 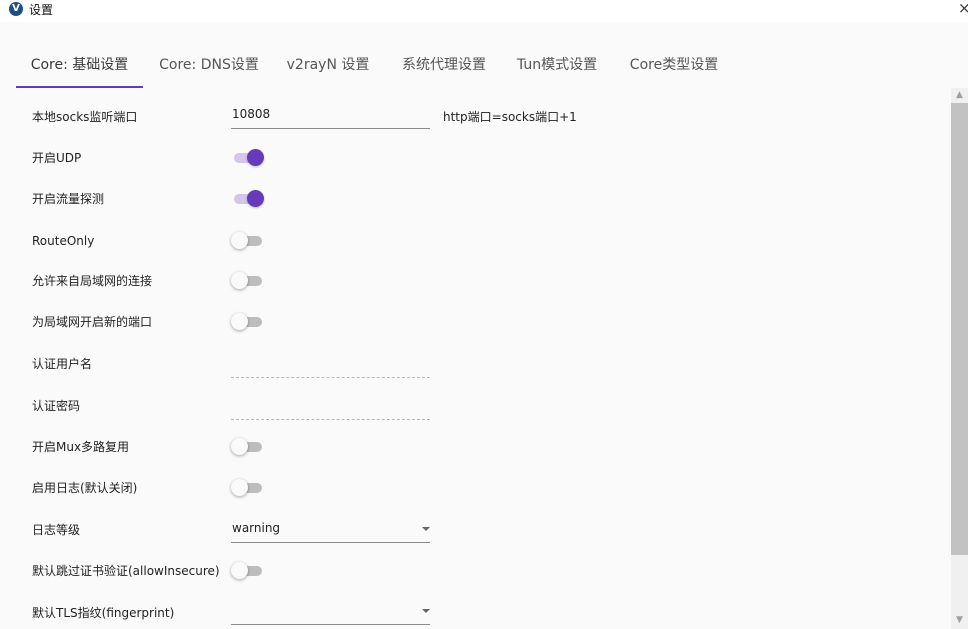 I want to click on tab-system-proxy: 系统代理设置, so click(x=444, y=66).